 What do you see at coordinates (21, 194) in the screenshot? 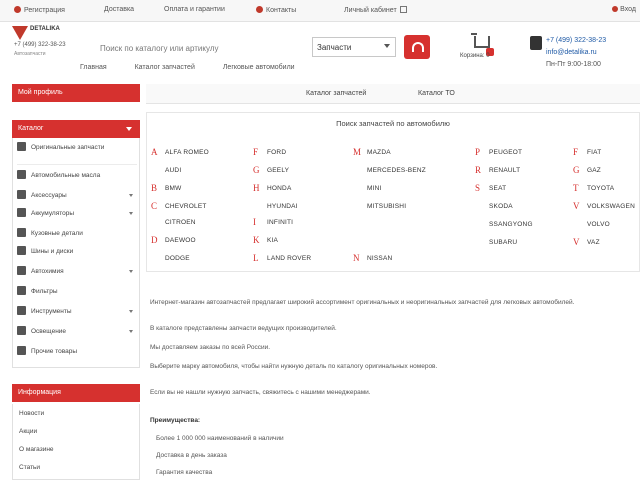
I see `car-icon` at bounding box center [21, 194].